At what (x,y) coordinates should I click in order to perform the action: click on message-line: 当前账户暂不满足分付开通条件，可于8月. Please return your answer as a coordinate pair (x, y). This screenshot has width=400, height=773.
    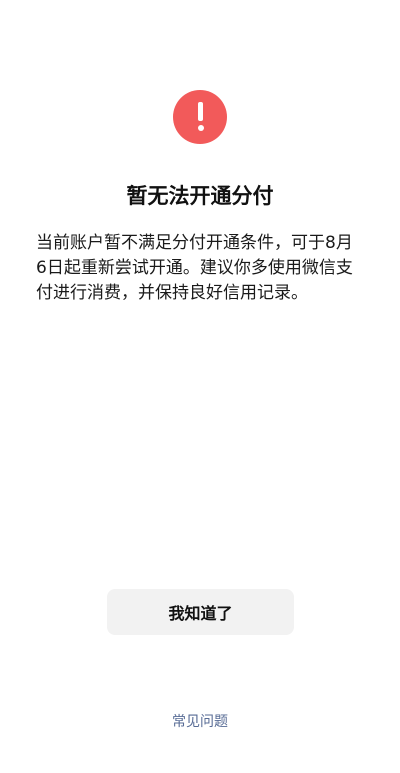
    Looking at the image, I should click on (194, 243).